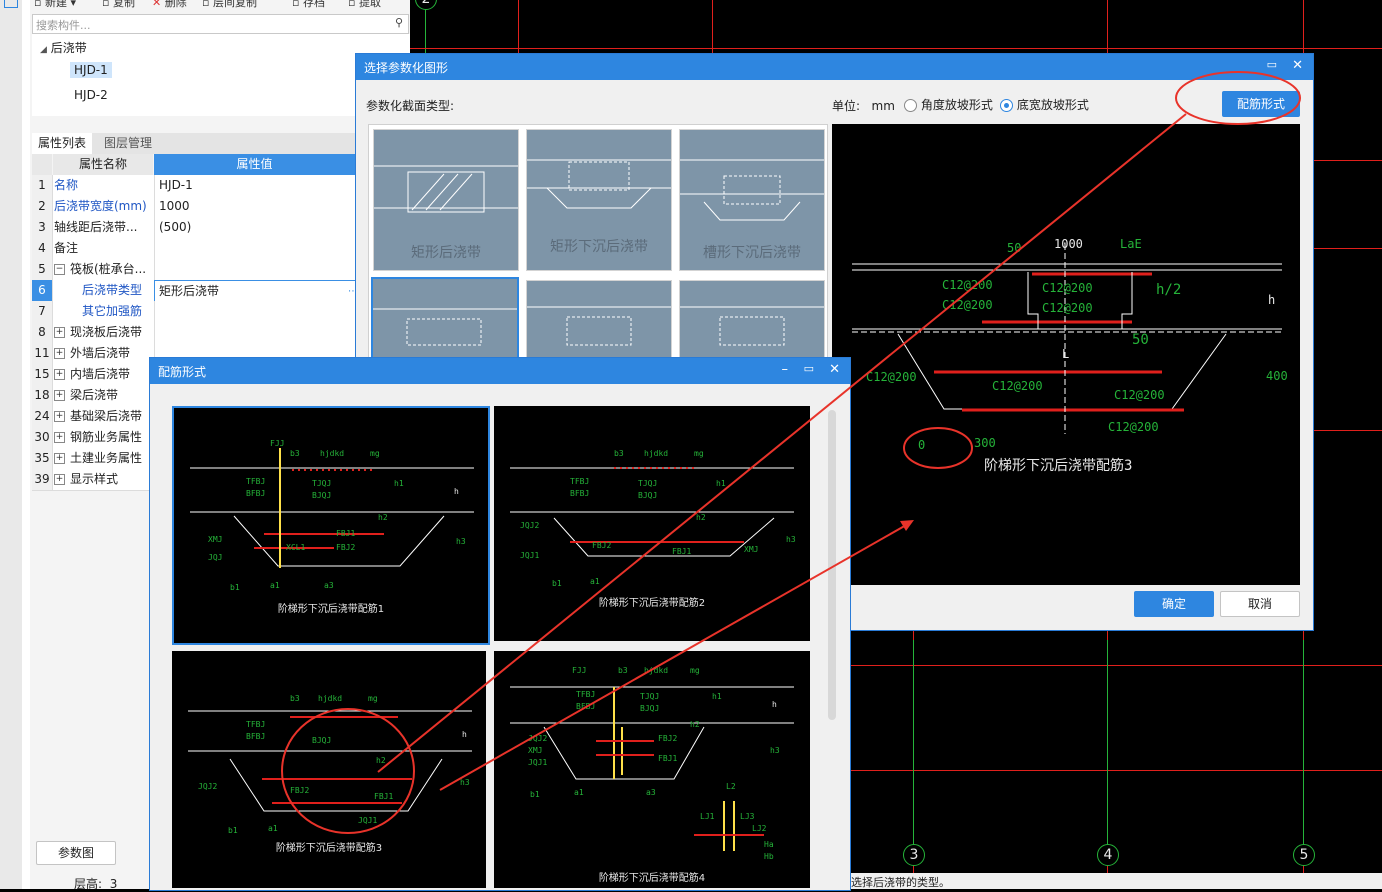 The image size is (1382, 892). Describe the element at coordinates (1238, 98) in the screenshot. I see `annotation-circle` at that location.